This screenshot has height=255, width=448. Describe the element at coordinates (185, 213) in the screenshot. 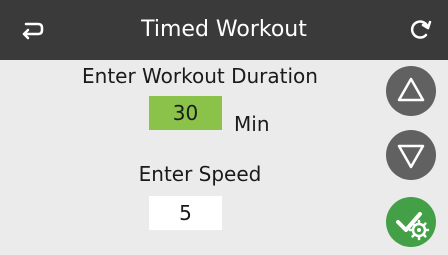

I see `speed-field: 5` at that location.